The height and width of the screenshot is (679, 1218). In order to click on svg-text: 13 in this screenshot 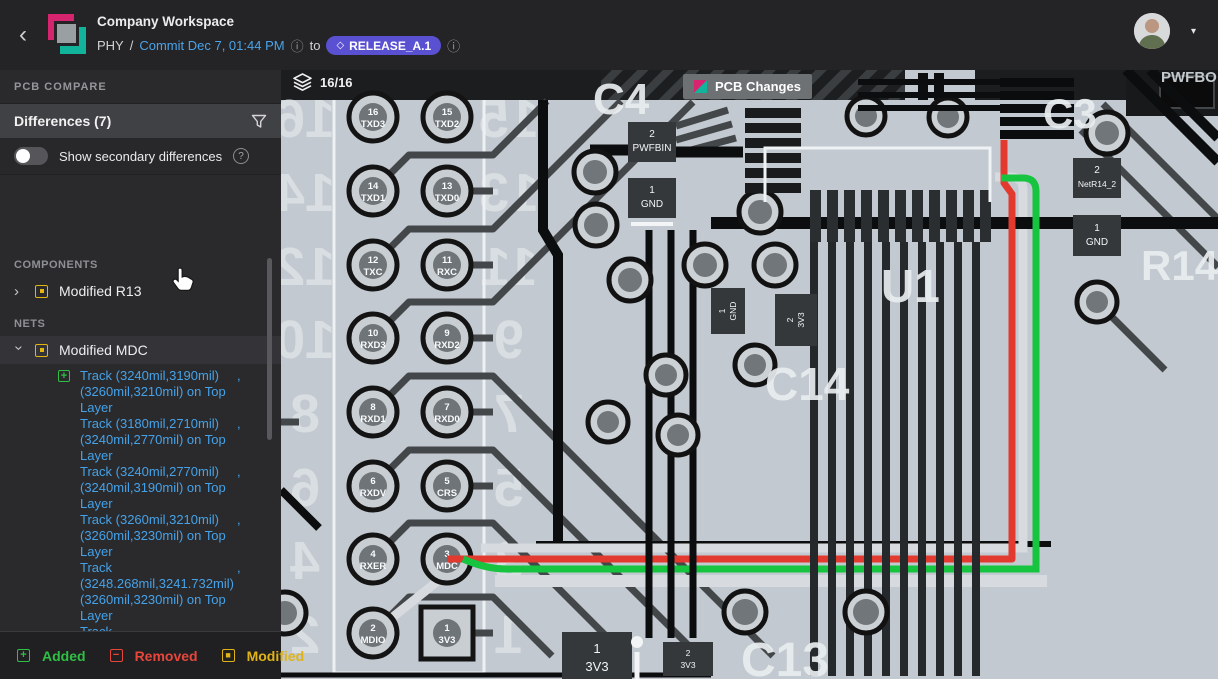, I will do `click(447, 186)`.